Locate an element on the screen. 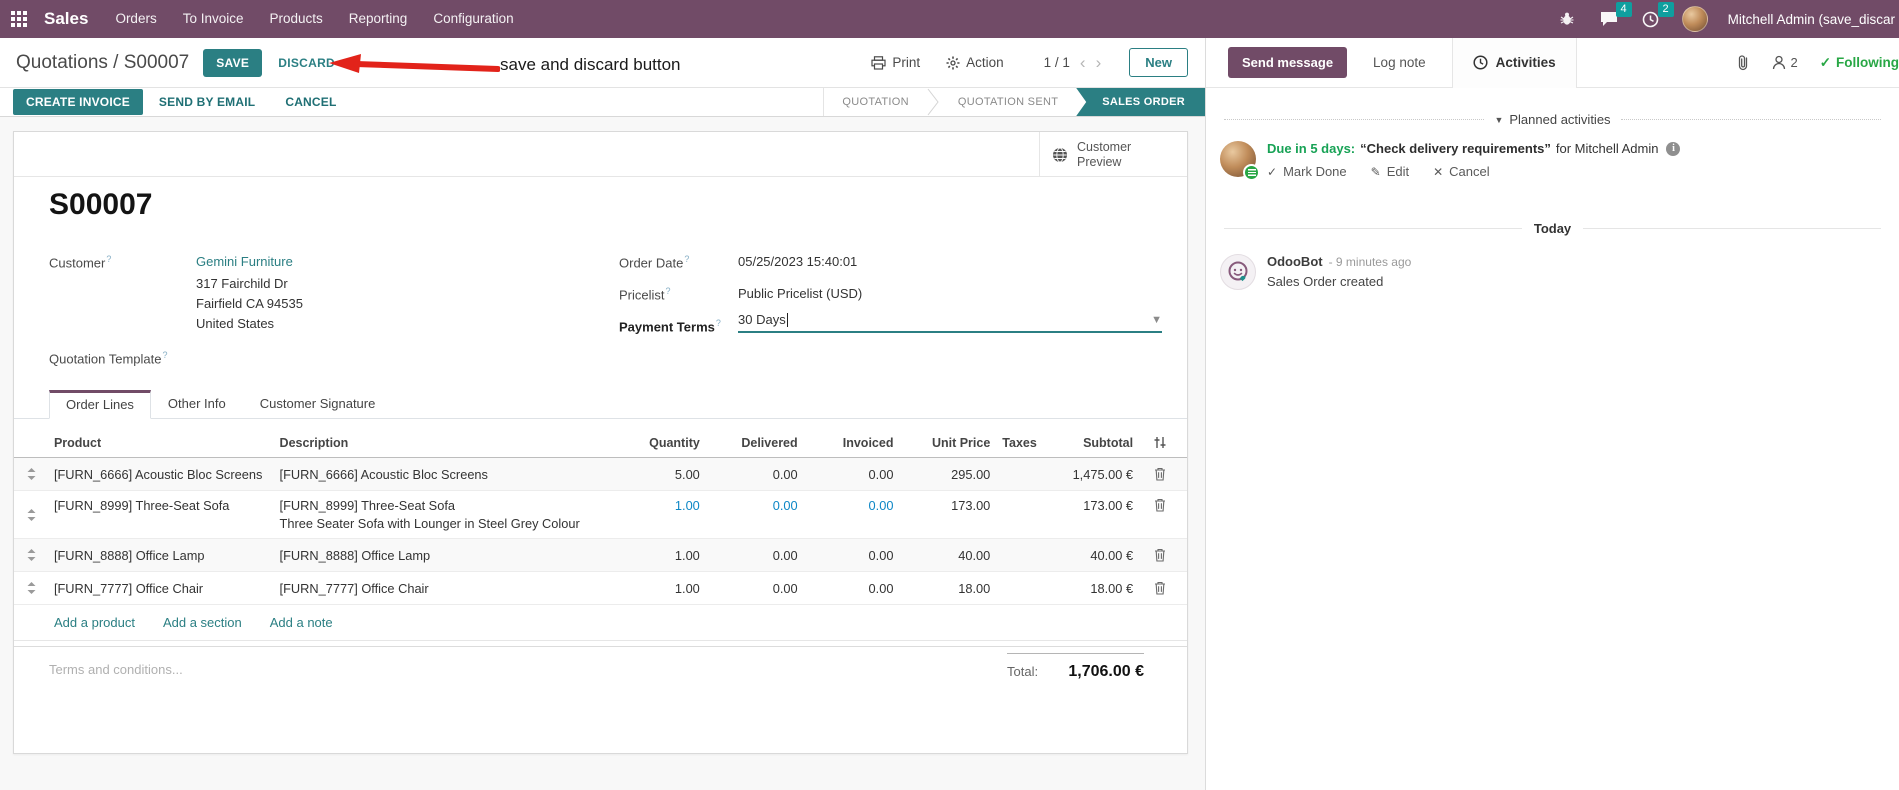  action-label: Action is located at coordinates (985, 62).